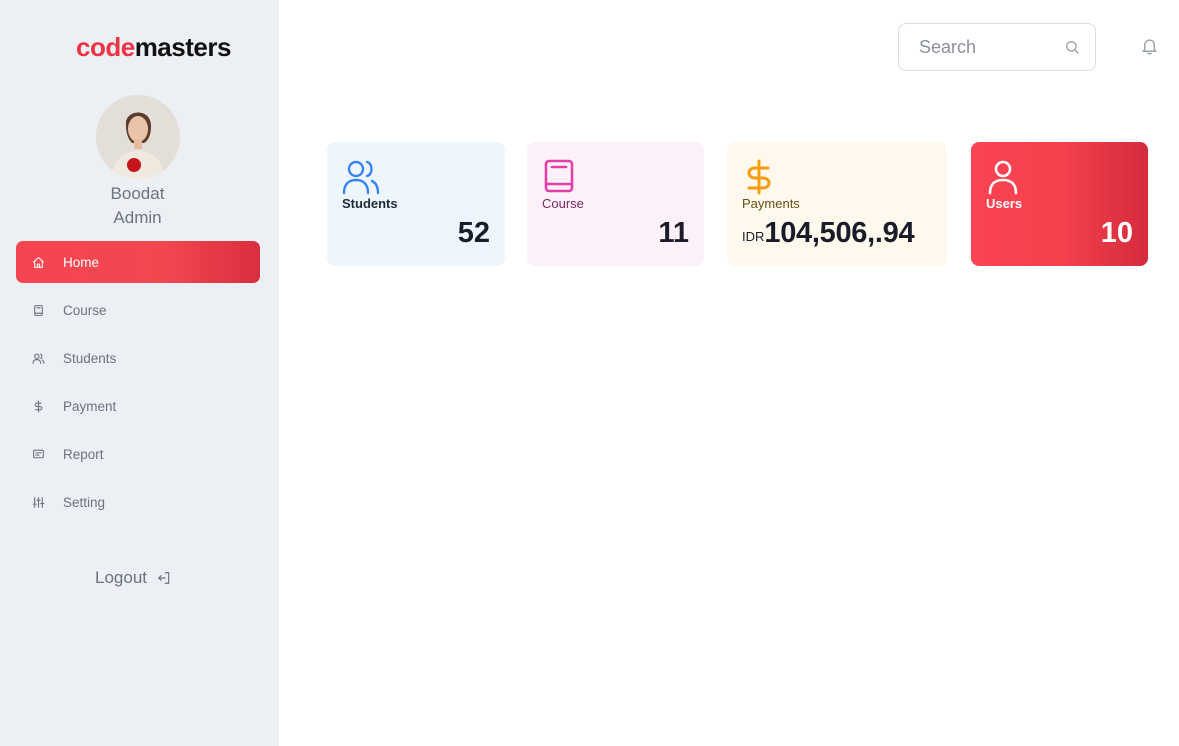 This screenshot has width=1179, height=746. I want to click on sidebar-item-label: Setting, so click(84, 502).